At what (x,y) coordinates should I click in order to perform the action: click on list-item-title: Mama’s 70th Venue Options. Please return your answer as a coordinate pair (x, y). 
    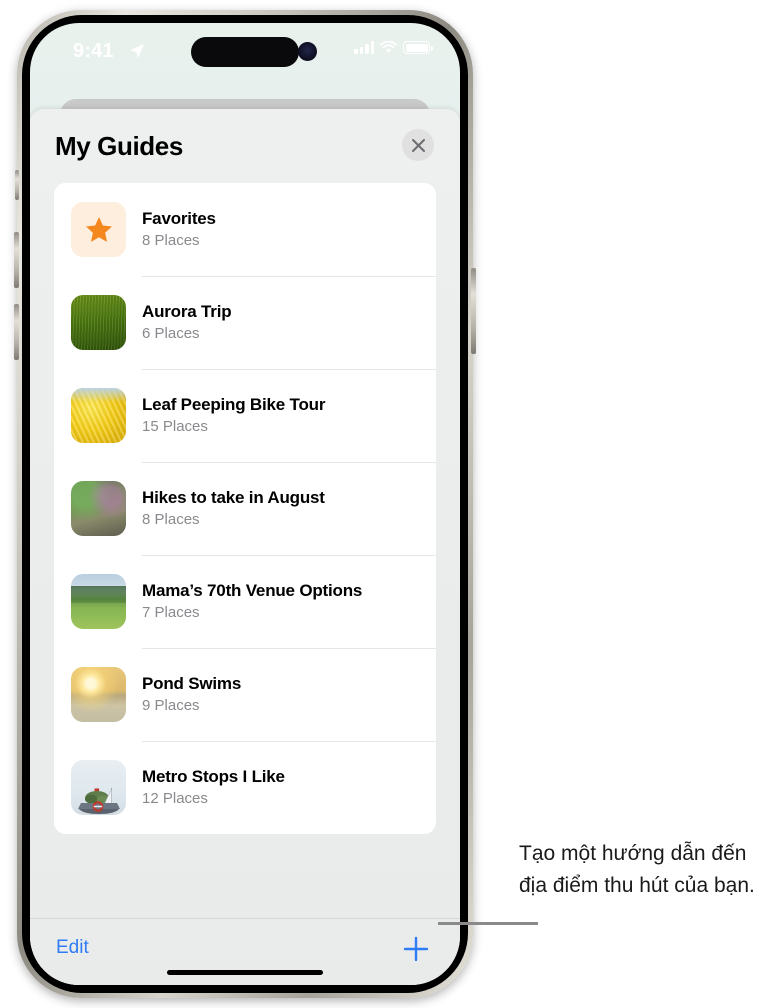
    Looking at the image, I should click on (252, 590).